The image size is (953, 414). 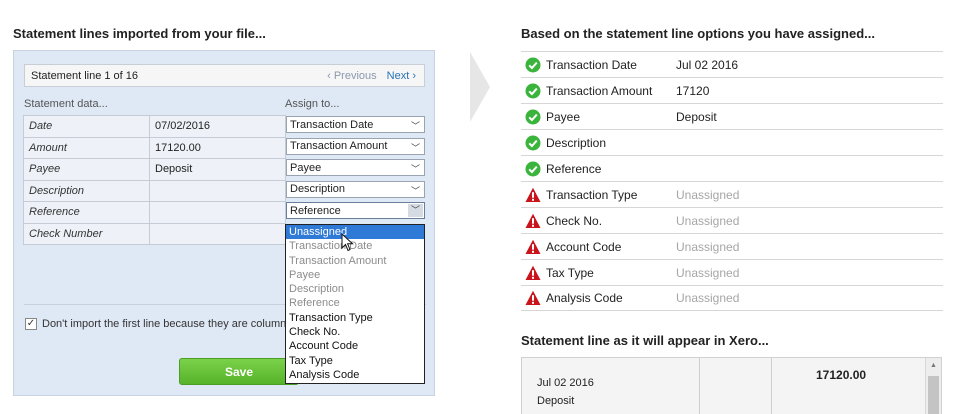 What do you see at coordinates (318, 189) in the screenshot?
I see `select-value: Description` at bounding box center [318, 189].